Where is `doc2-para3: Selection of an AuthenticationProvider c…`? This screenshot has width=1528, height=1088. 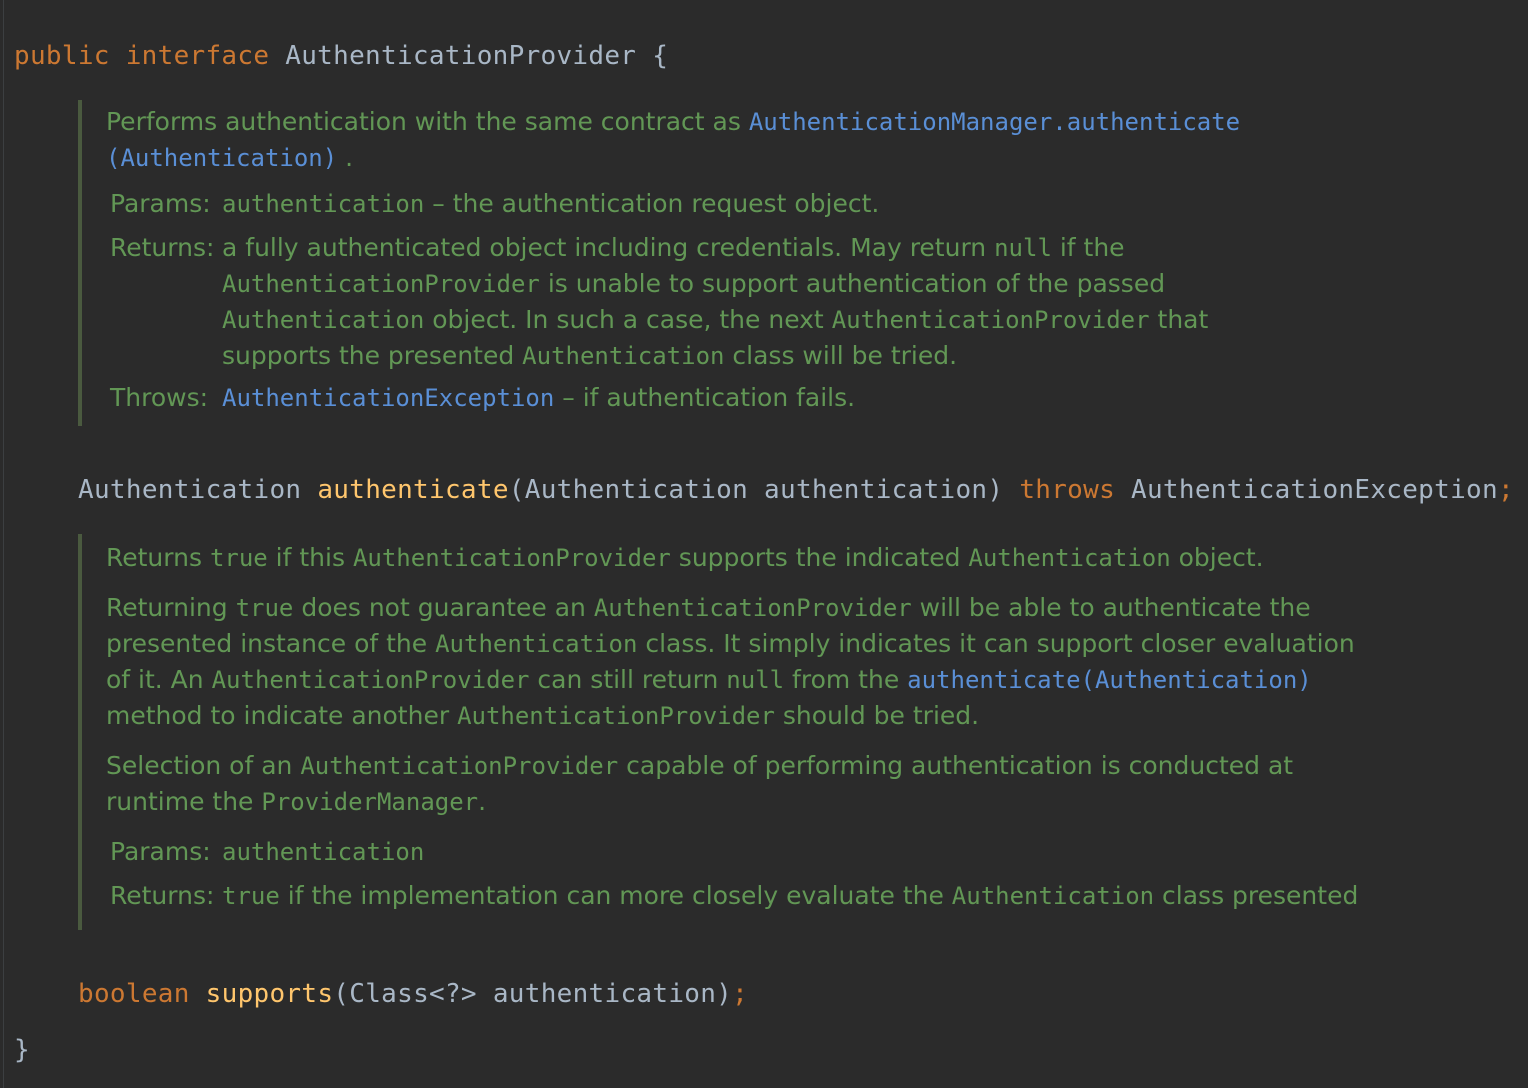
doc2-para3: Selection of an AuthenticationProvider c… is located at coordinates (700, 783).